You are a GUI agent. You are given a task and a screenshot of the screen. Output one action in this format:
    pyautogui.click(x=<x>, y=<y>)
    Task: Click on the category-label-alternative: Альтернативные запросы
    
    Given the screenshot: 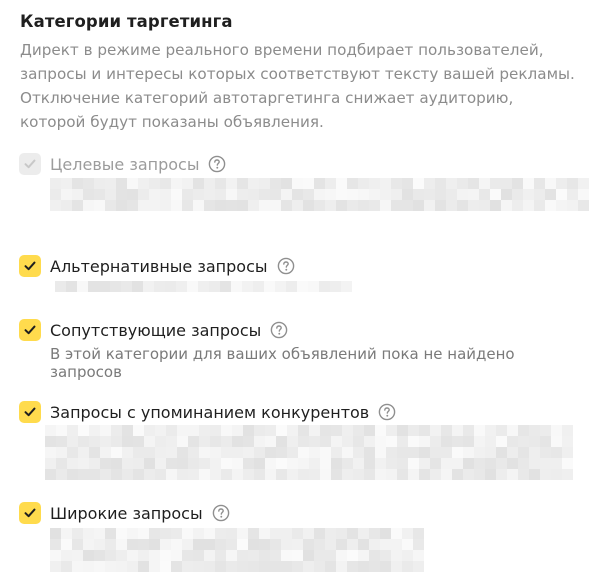 What is the action you would take?
    pyautogui.click(x=159, y=266)
    